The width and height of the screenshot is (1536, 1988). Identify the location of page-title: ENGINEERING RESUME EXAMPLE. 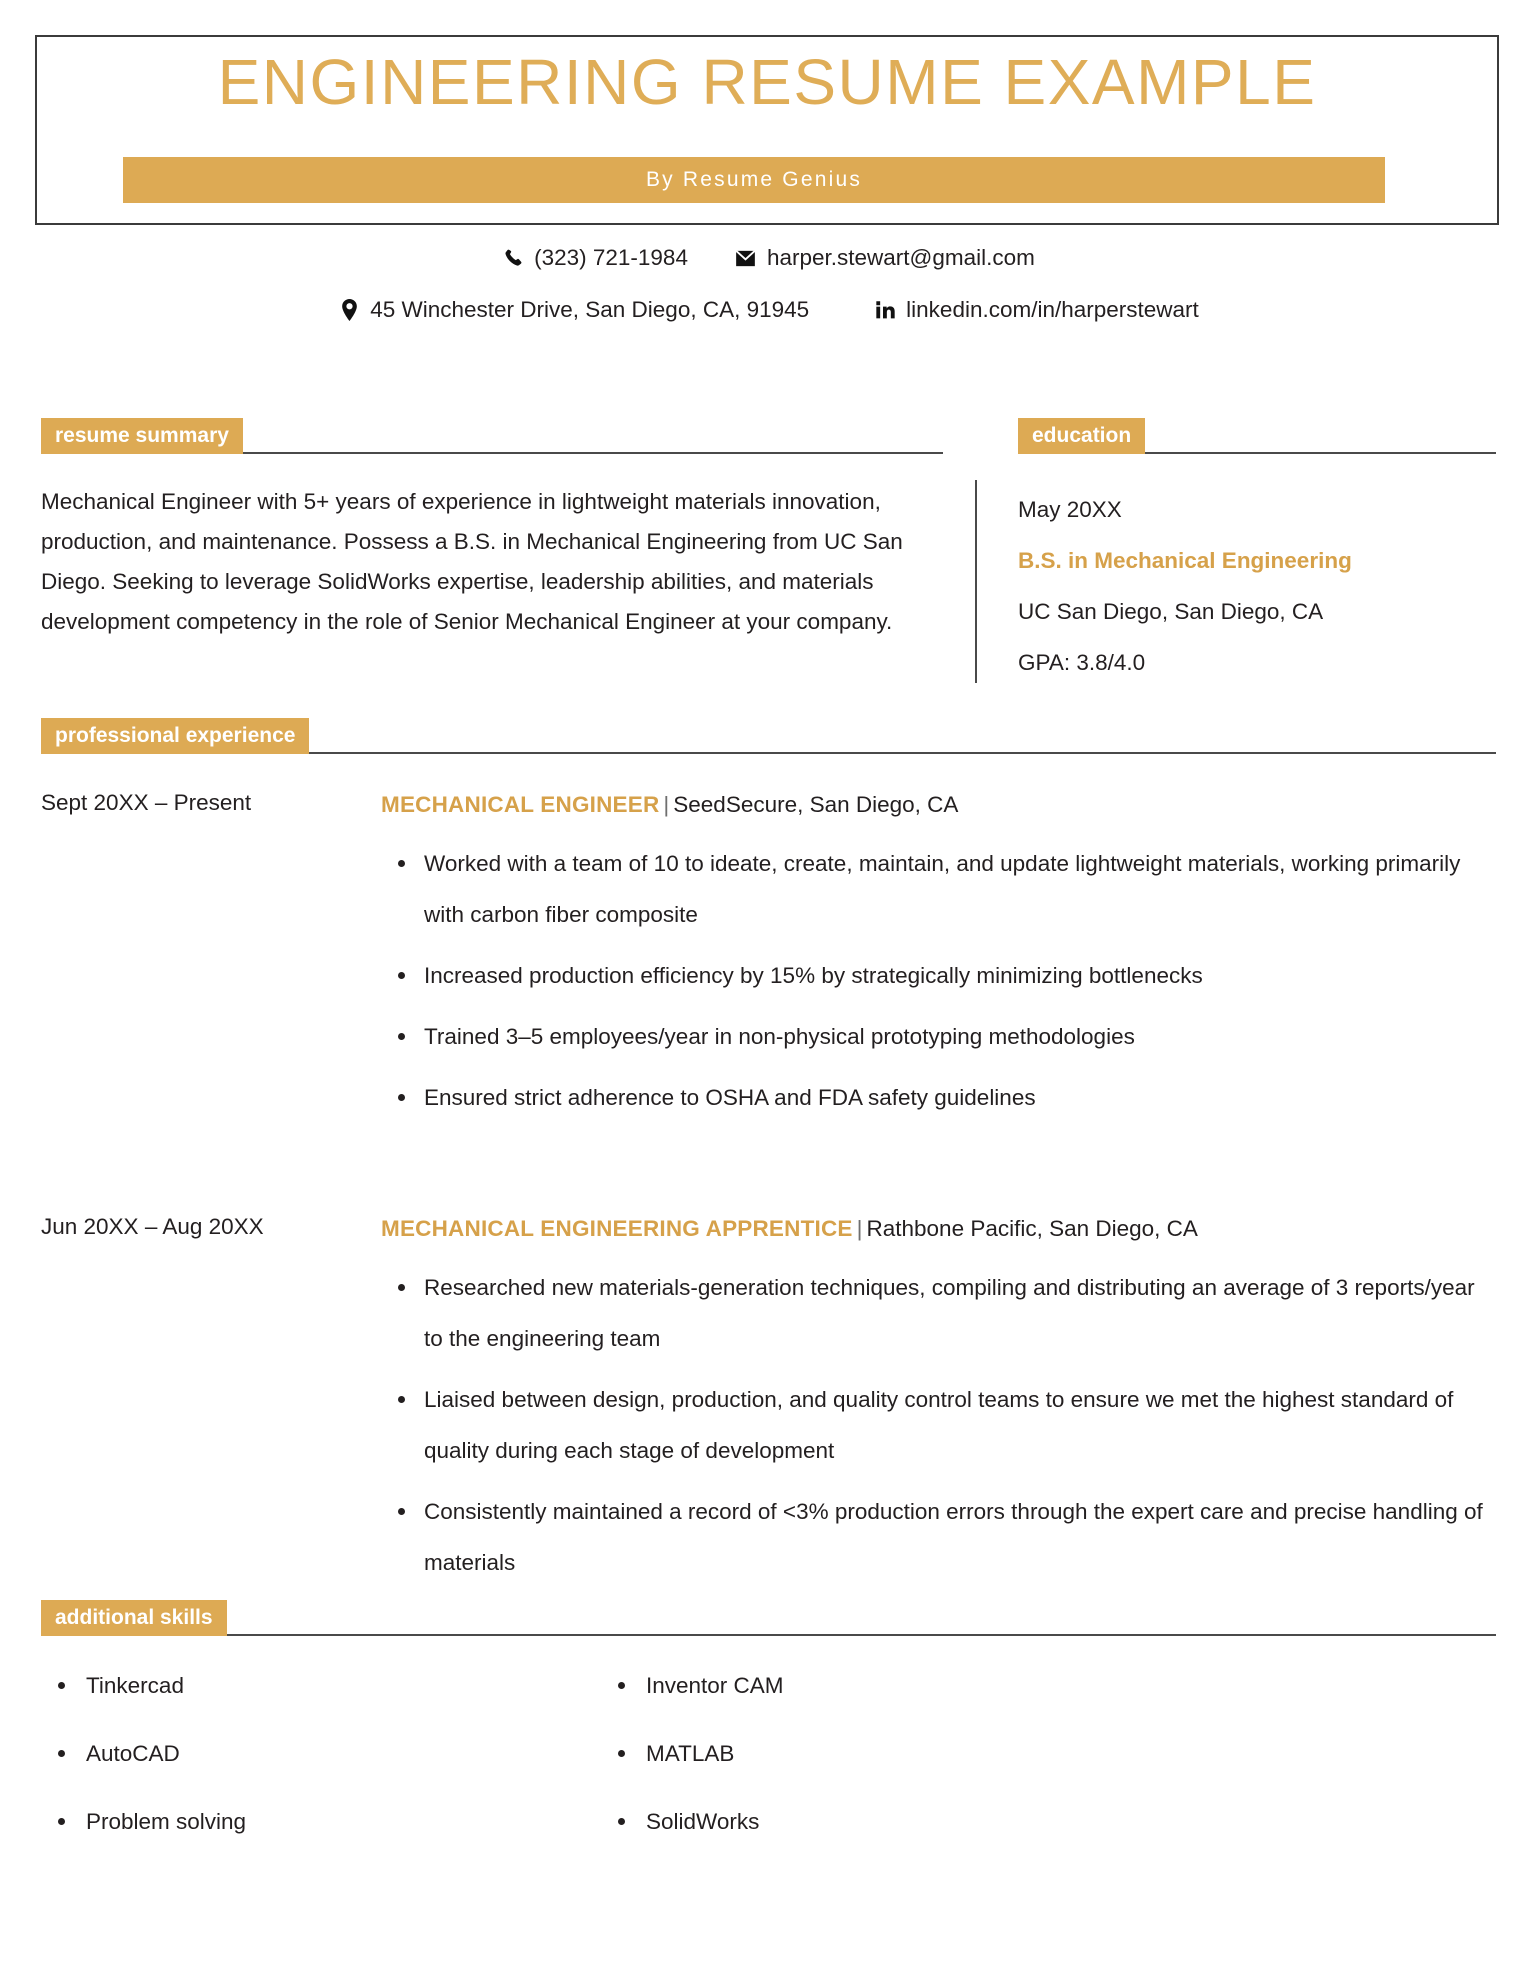
(767, 82).